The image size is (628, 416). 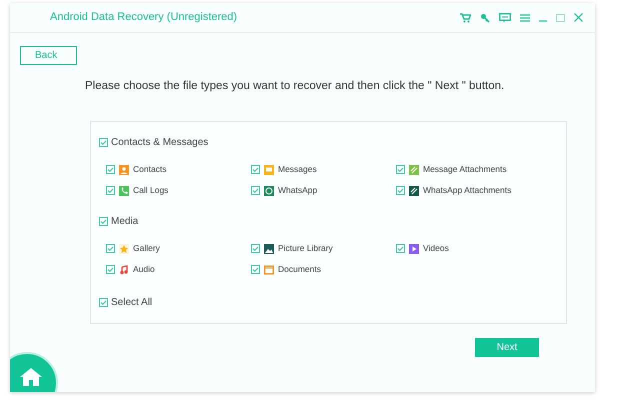 What do you see at coordinates (48, 55) in the screenshot?
I see `back-button: Back` at bounding box center [48, 55].